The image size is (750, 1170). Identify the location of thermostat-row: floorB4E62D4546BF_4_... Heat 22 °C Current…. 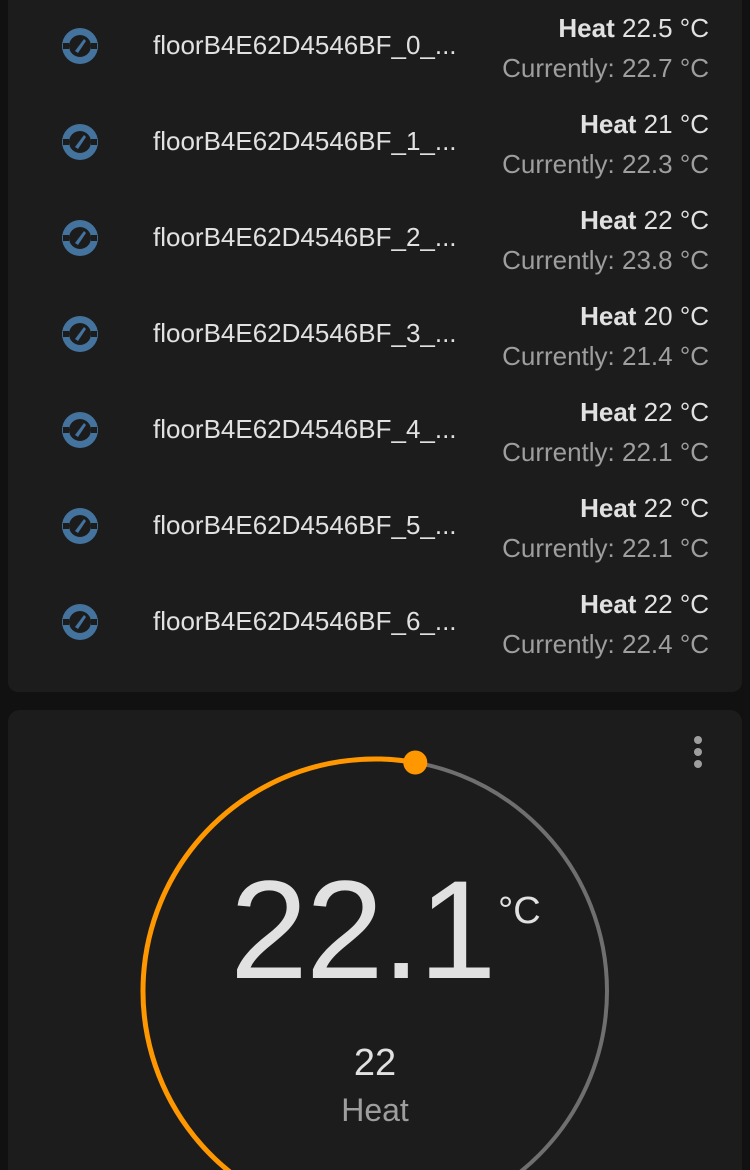
(375, 432).